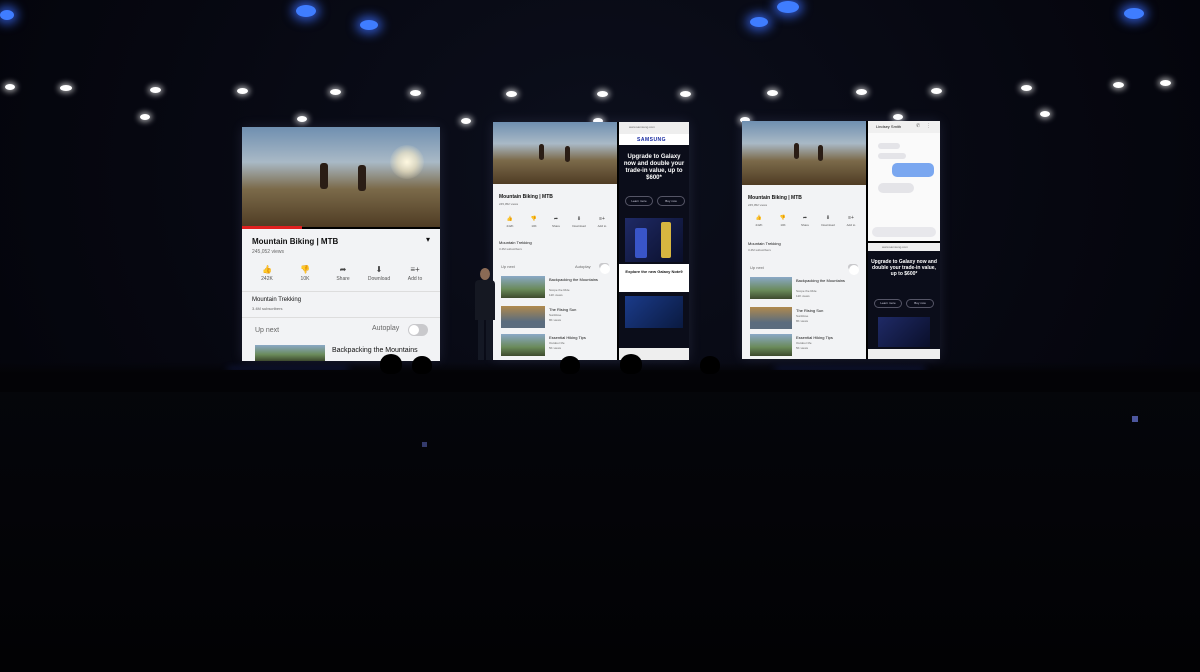  I want to click on presenter-leg, so click(489, 340).